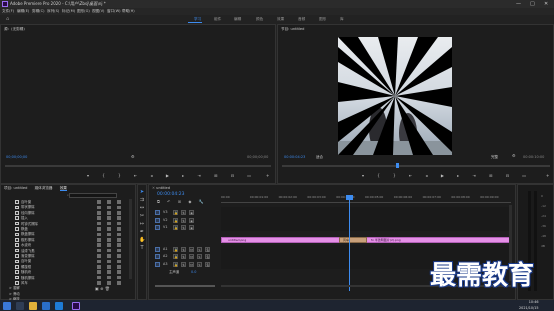 The image size is (554, 311). What do you see at coordinates (114, 11) in the screenshot?
I see `menu-window: 窗口(W)` at bounding box center [114, 11].